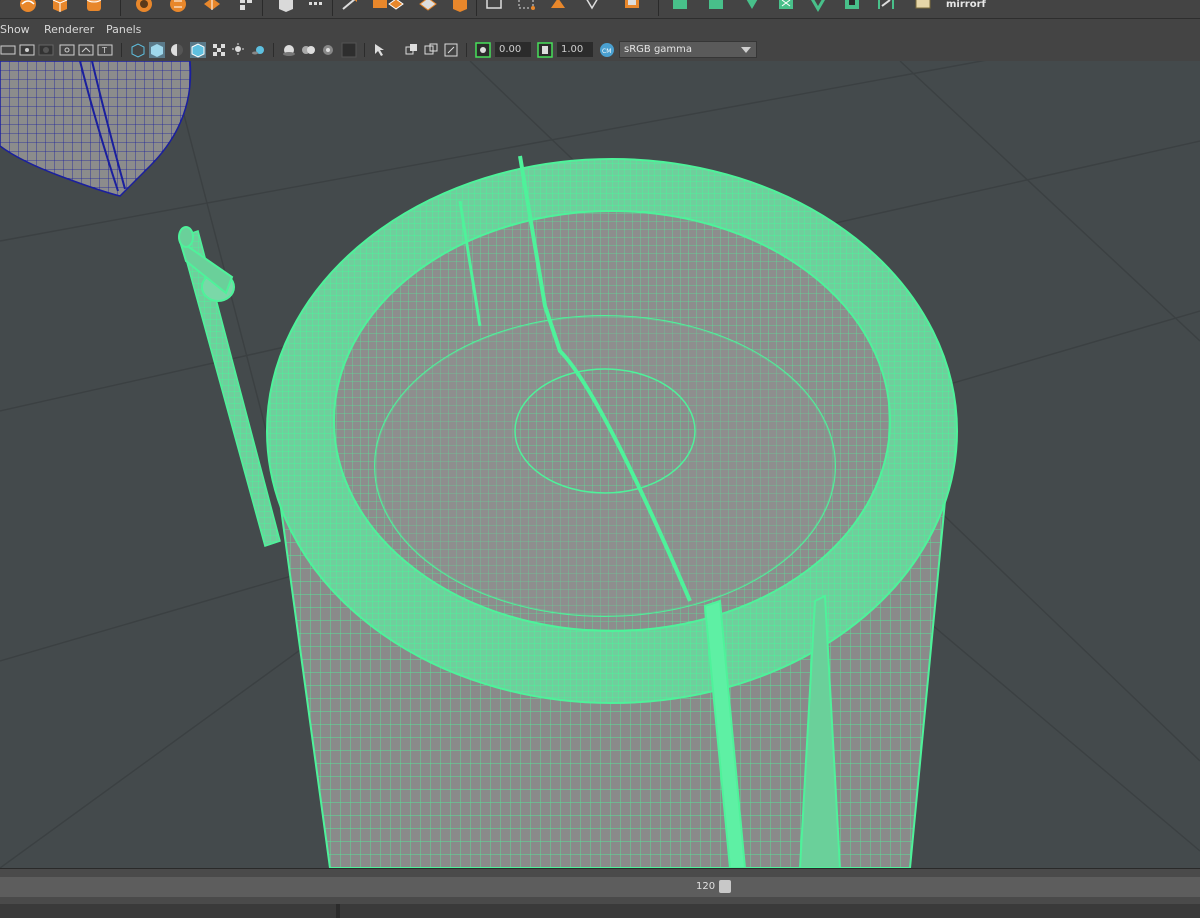  What do you see at coordinates (680, 7) in the screenshot?
I see `quad-draw-icon` at bounding box center [680, 7].